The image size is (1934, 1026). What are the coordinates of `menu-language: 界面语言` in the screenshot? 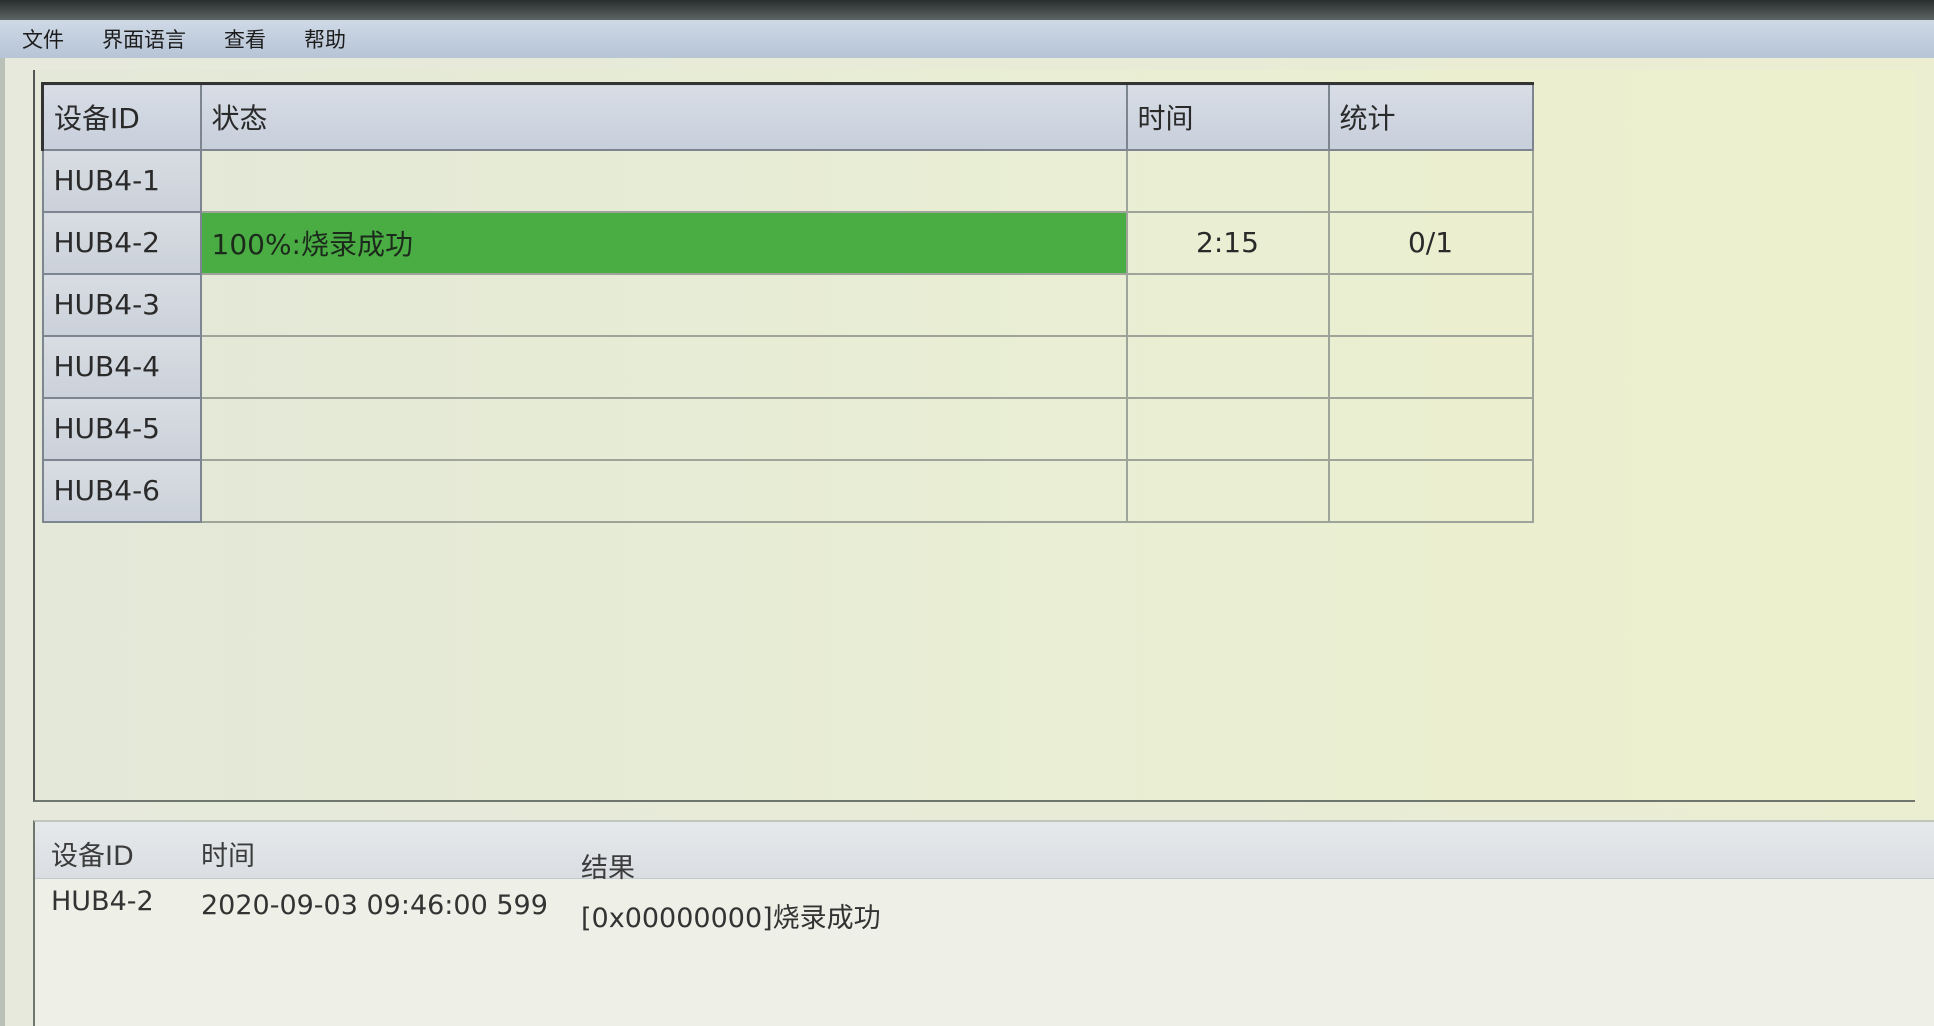 It's located at (144, 39).